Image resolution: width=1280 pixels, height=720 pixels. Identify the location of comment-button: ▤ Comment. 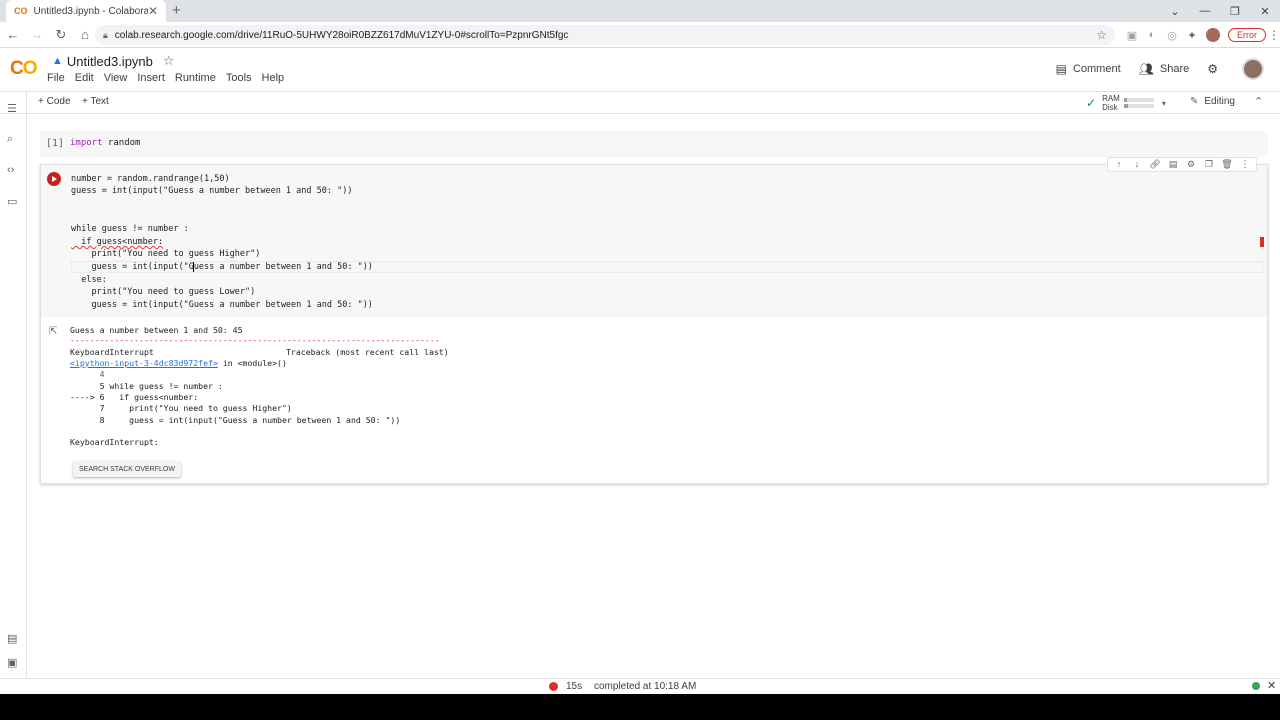
(1088, 69).